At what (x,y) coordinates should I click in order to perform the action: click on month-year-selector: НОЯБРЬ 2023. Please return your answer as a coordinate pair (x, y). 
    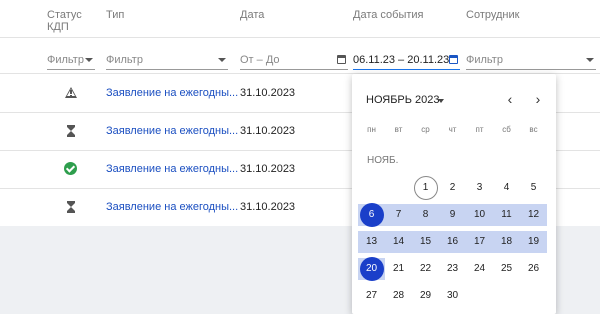
    Looking at the image, I should click on (403, 100).